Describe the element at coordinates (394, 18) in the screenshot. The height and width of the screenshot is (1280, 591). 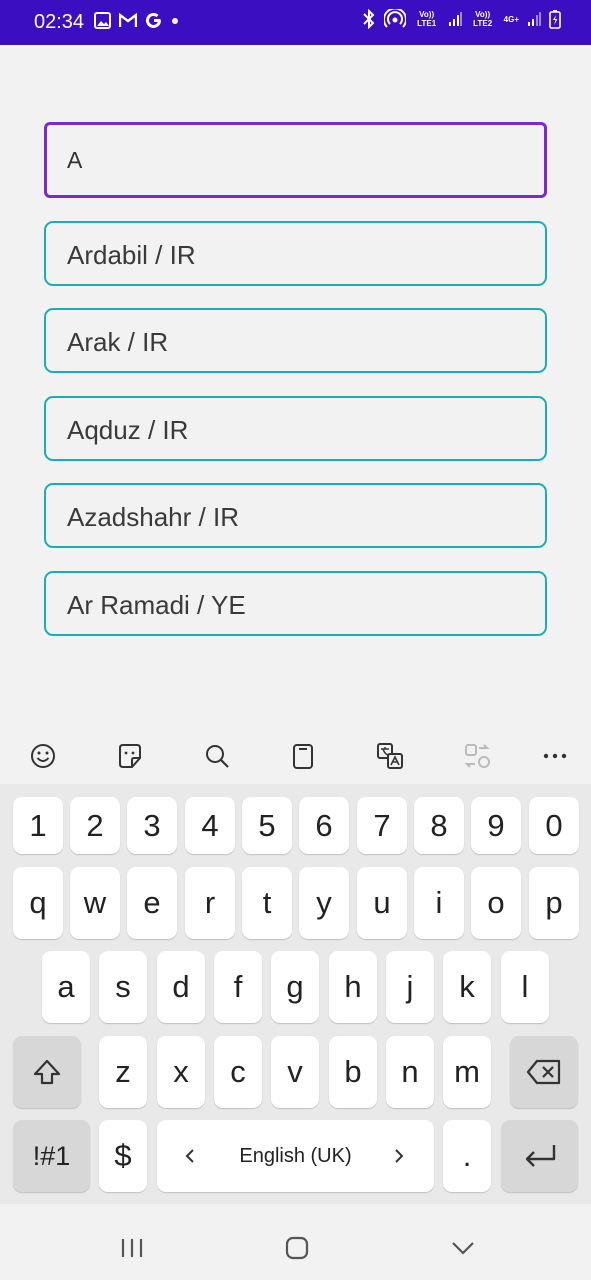
I see `hotspot-icon` at that location.